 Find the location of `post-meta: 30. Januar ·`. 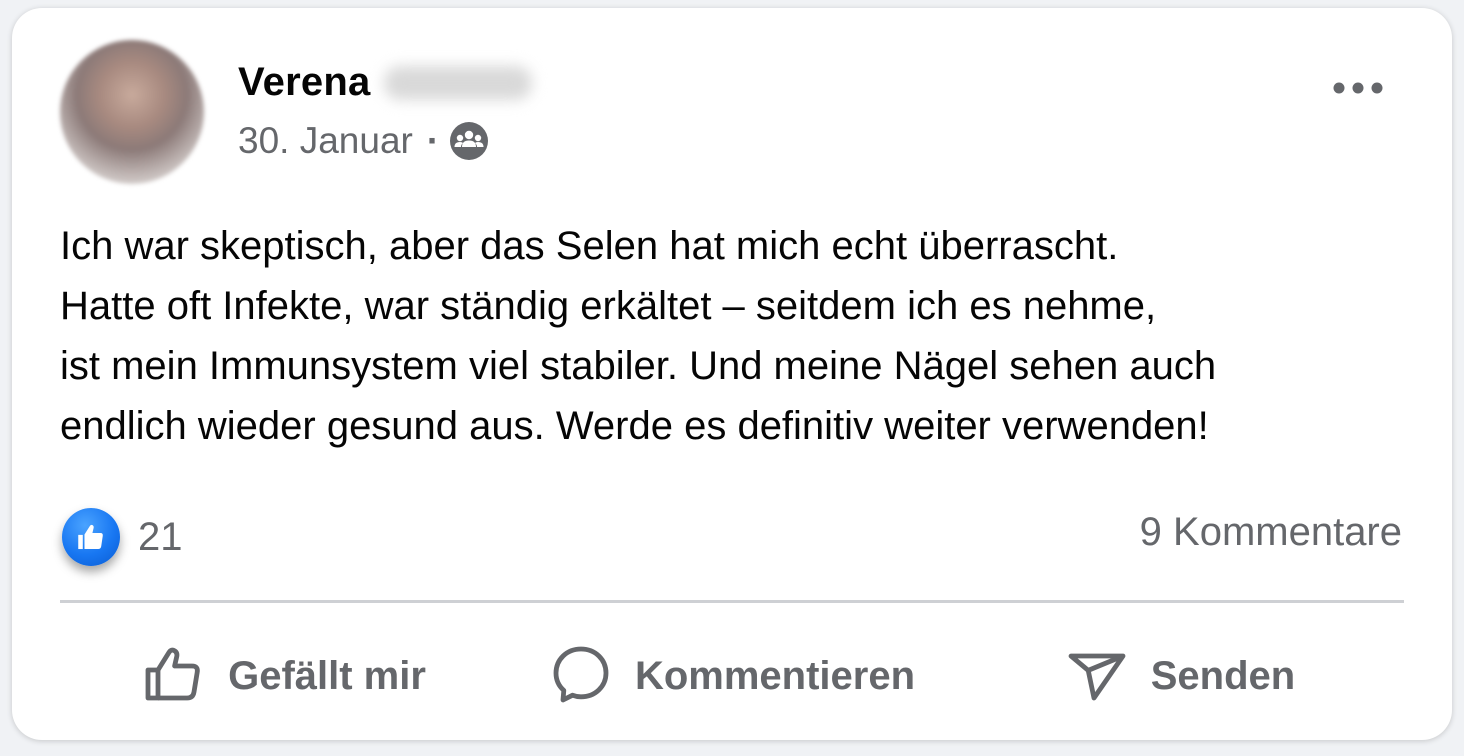

post-meta: 30. Januar · is located at coordinates (363, 141).